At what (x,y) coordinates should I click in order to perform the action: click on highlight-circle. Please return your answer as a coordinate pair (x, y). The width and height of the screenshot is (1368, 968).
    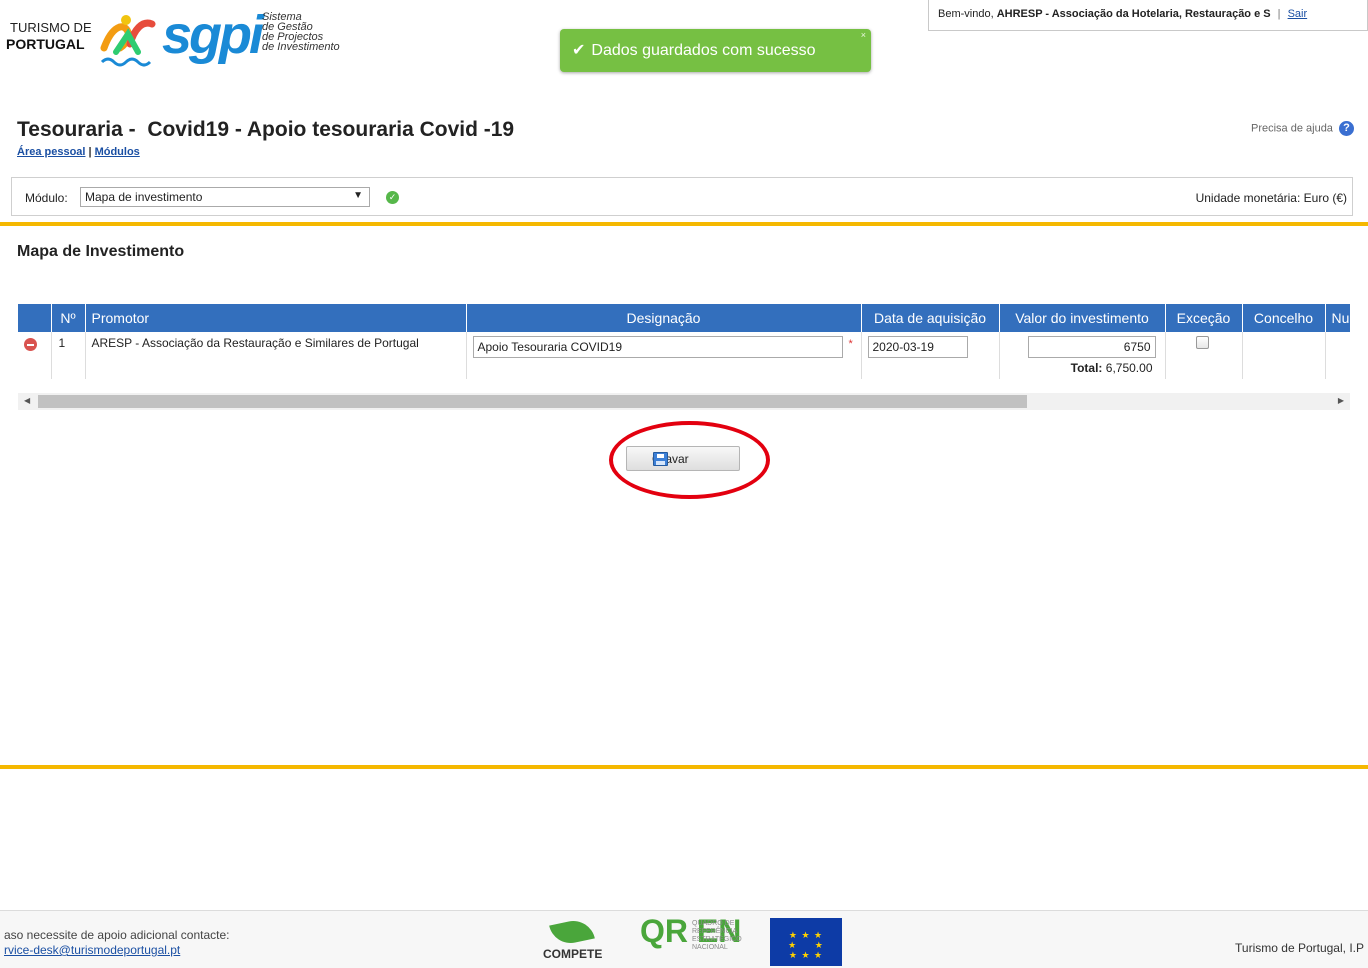
    Looking at the image, I should click on (689, 460).